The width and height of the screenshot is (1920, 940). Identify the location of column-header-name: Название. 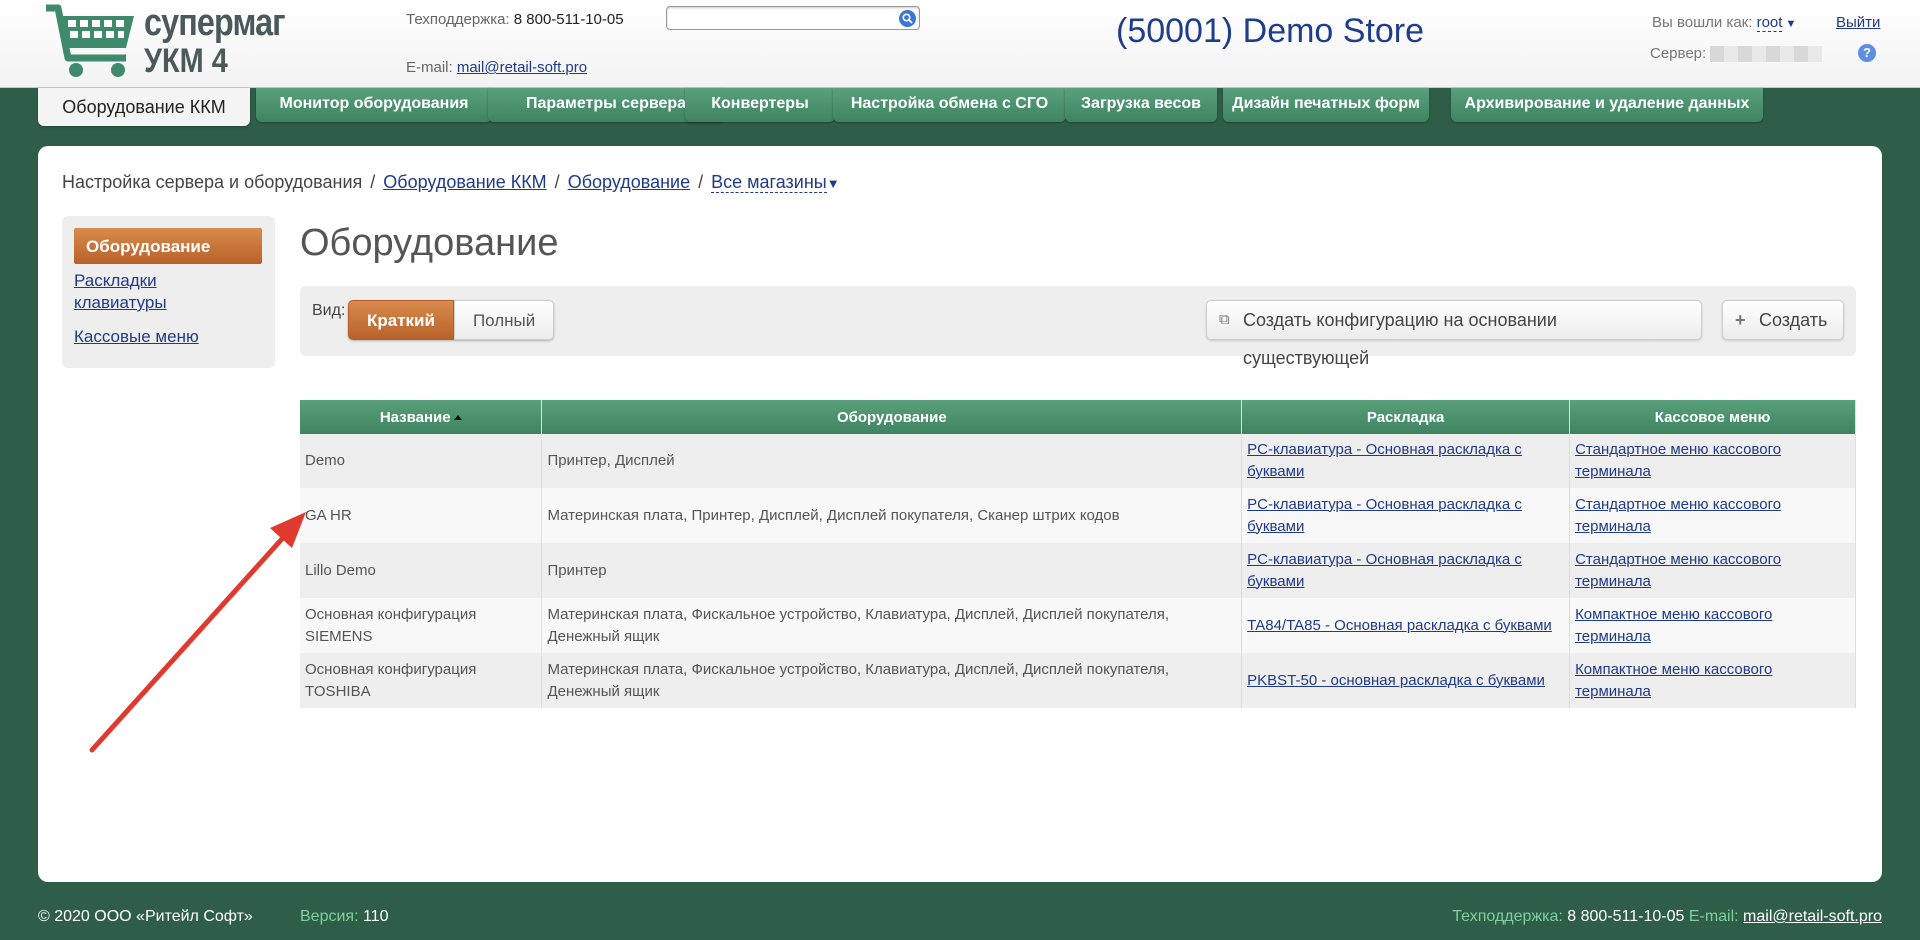
(421, 417).